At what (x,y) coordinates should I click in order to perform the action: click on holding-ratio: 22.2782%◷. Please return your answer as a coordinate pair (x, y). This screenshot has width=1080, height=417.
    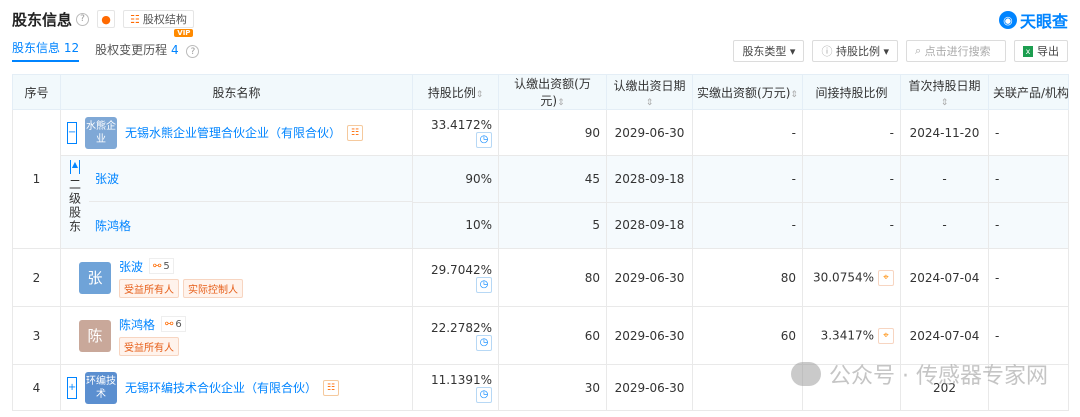
    Looking at the image, I should click on (455, 335).